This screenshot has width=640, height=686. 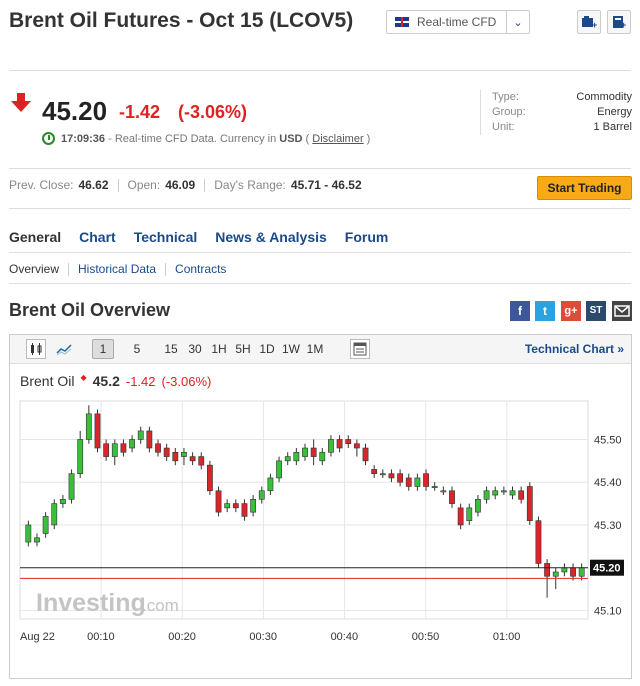 I want to click on disclaimer-link: Disclaimer, so click(x=337, y=139).